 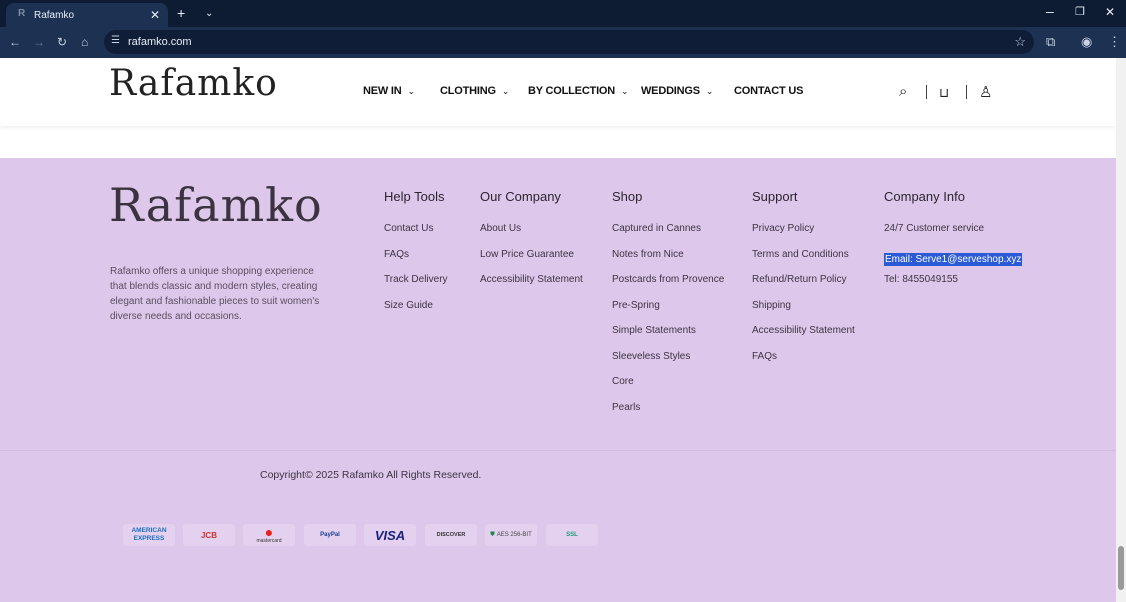 I want to click on discover-logo: DISCOVER, so click(x=451, y=535).